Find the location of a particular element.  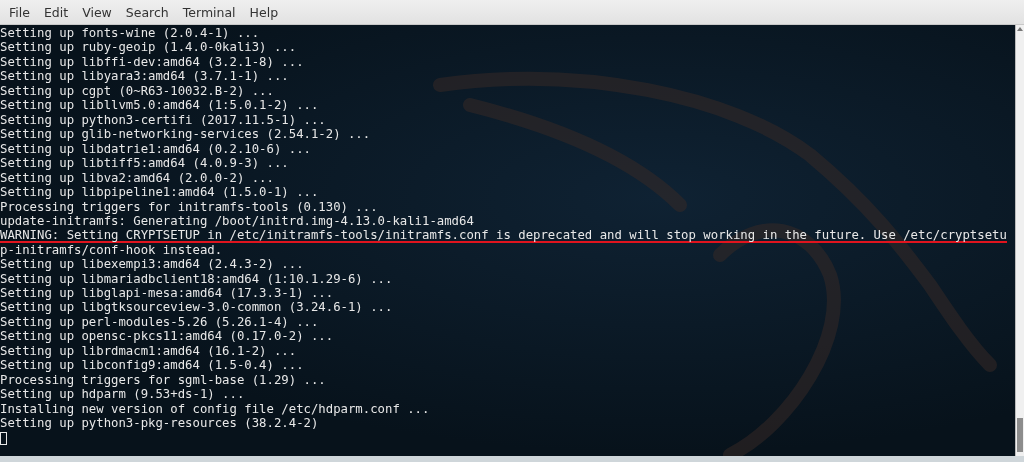

scrollbar-thumb is located at coordinates (1020, 435).